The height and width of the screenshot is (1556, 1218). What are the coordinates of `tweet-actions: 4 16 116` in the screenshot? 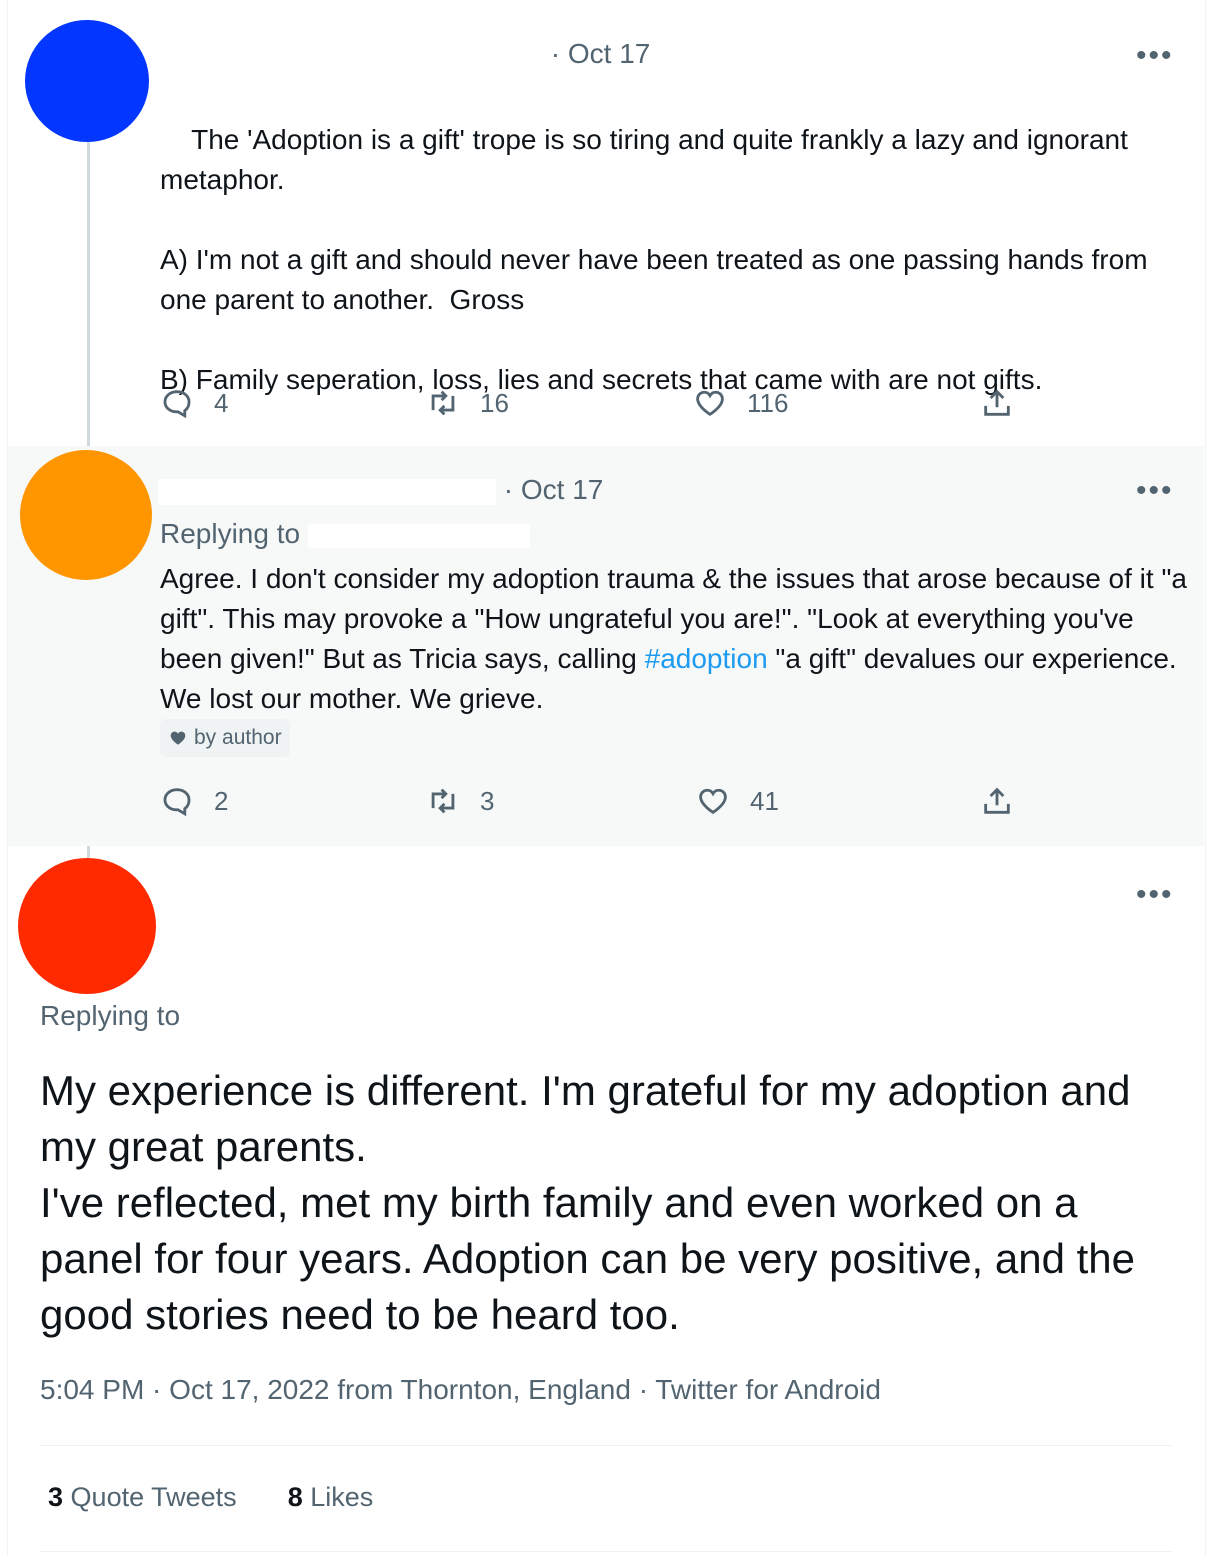 It's located at (595, 406).